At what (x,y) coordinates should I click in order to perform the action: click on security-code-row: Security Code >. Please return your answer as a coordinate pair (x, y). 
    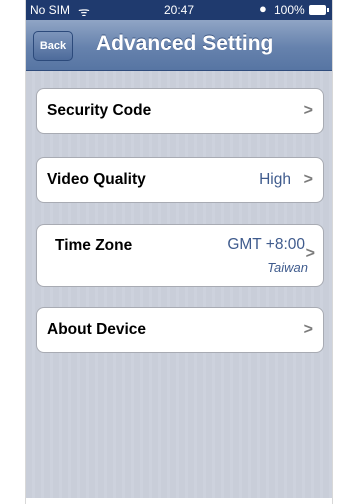
    Looking at the image, I should click on (180, 111).